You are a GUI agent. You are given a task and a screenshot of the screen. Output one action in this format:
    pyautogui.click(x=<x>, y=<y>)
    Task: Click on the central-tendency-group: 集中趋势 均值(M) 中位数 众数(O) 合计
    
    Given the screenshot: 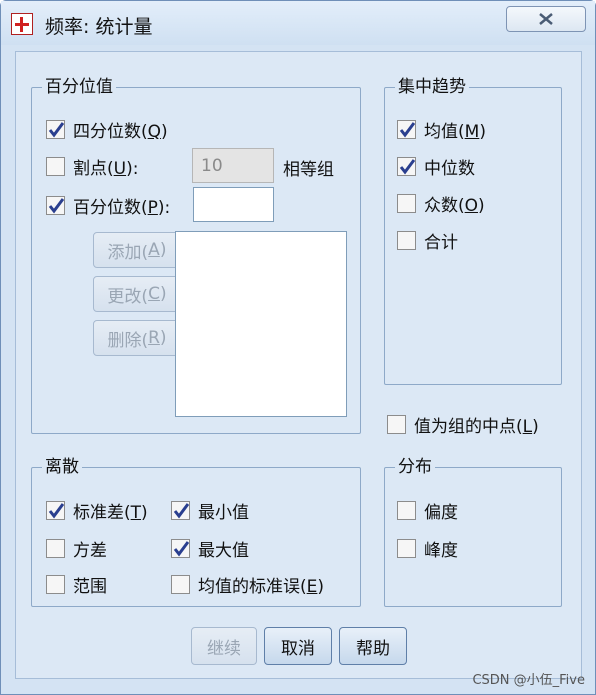 What is the action you would take?
    pyautogui.click(x=473, y=231)
    